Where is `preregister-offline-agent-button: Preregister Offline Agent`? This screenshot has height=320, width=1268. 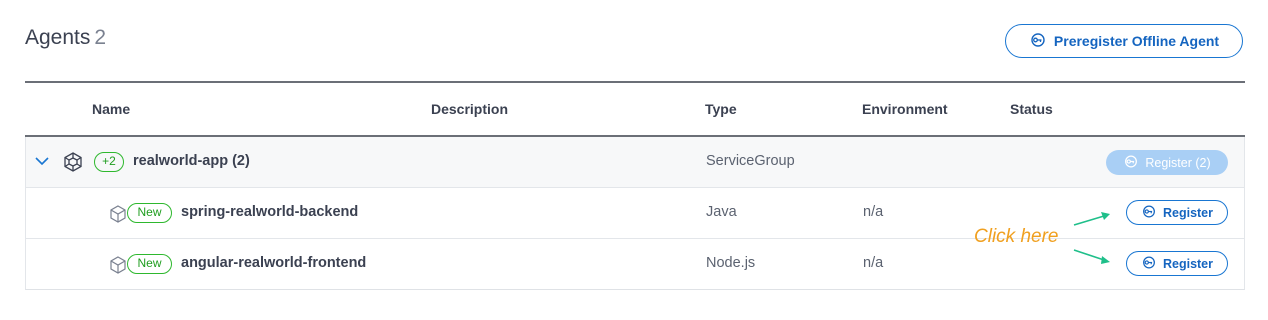 preregister-offline-agent-button: Preregister Offline Agent is located at coordinates (1124, 41).